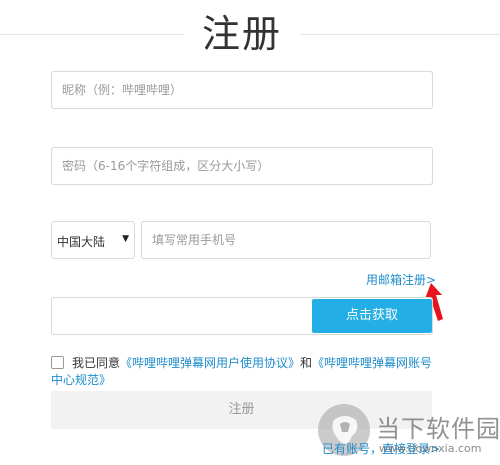 This screenshot has height=465, width=500. What do you see at coordinates (125, 239) in the screenshot?
I see `dropdown-triangle-icon: ▼` at bounding box center [125, 239].